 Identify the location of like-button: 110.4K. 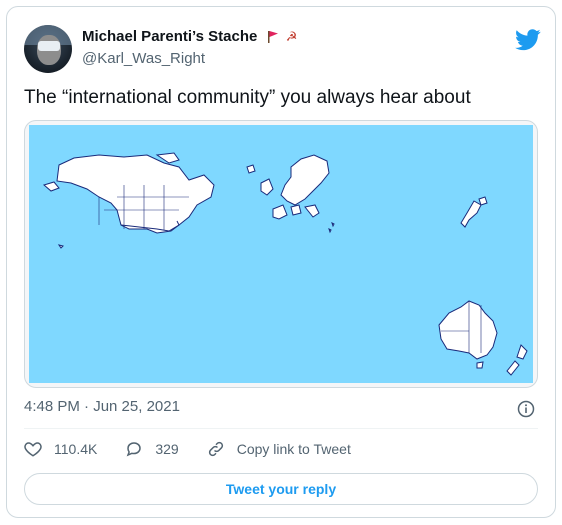
(60, 449).